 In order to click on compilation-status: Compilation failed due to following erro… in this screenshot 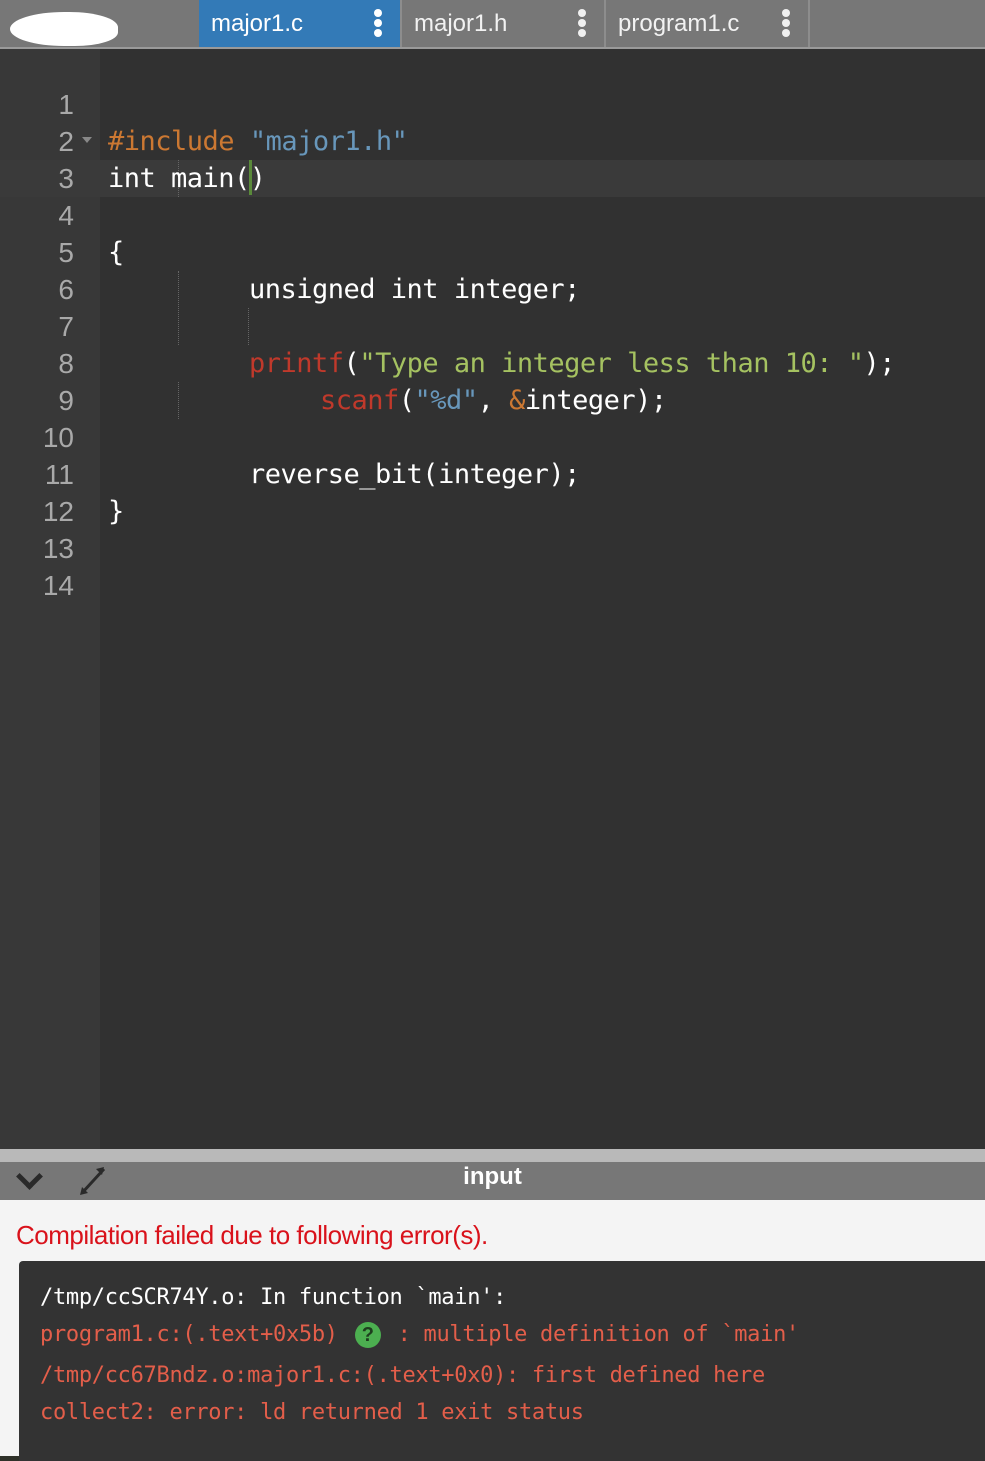, I will do `click(252, 1235)`.